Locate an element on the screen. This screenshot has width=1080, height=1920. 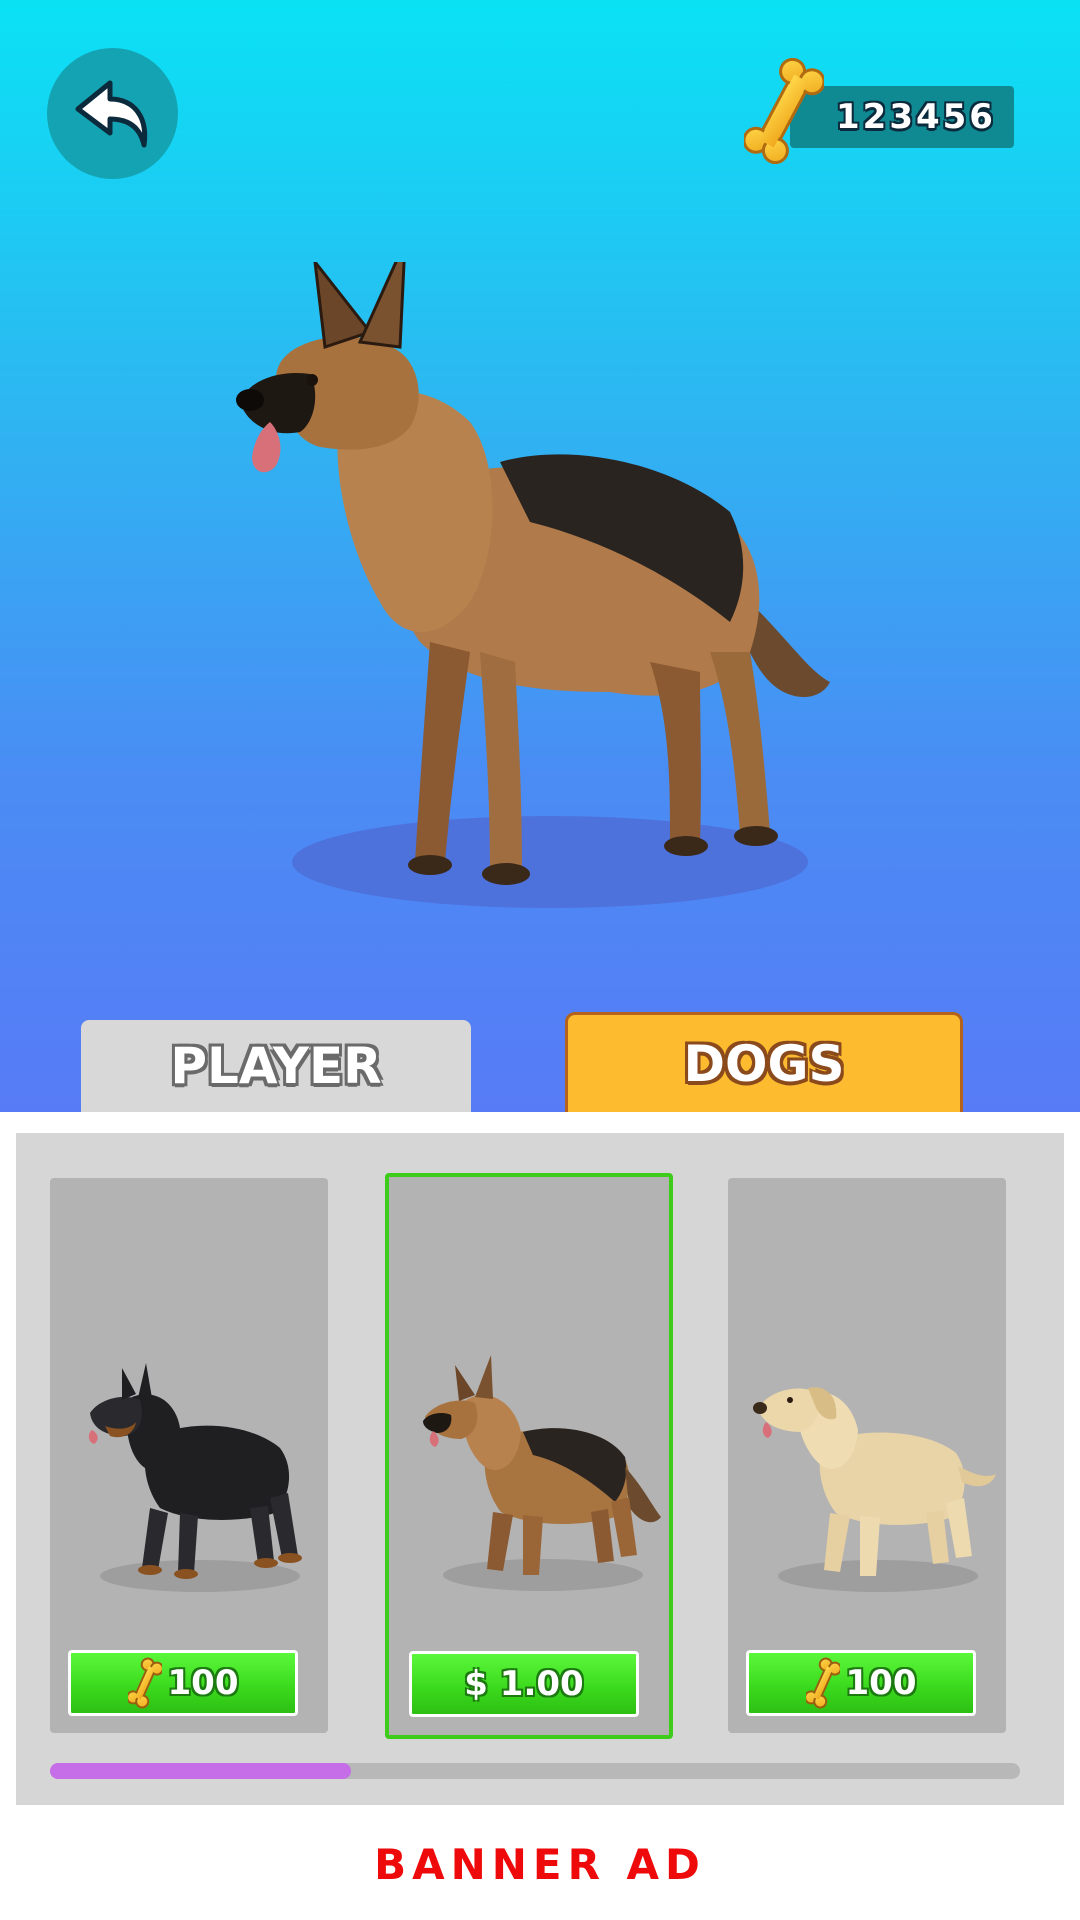
buy-button-german-shepherd: $ 1.00 is located at coordinates (524, 1684).